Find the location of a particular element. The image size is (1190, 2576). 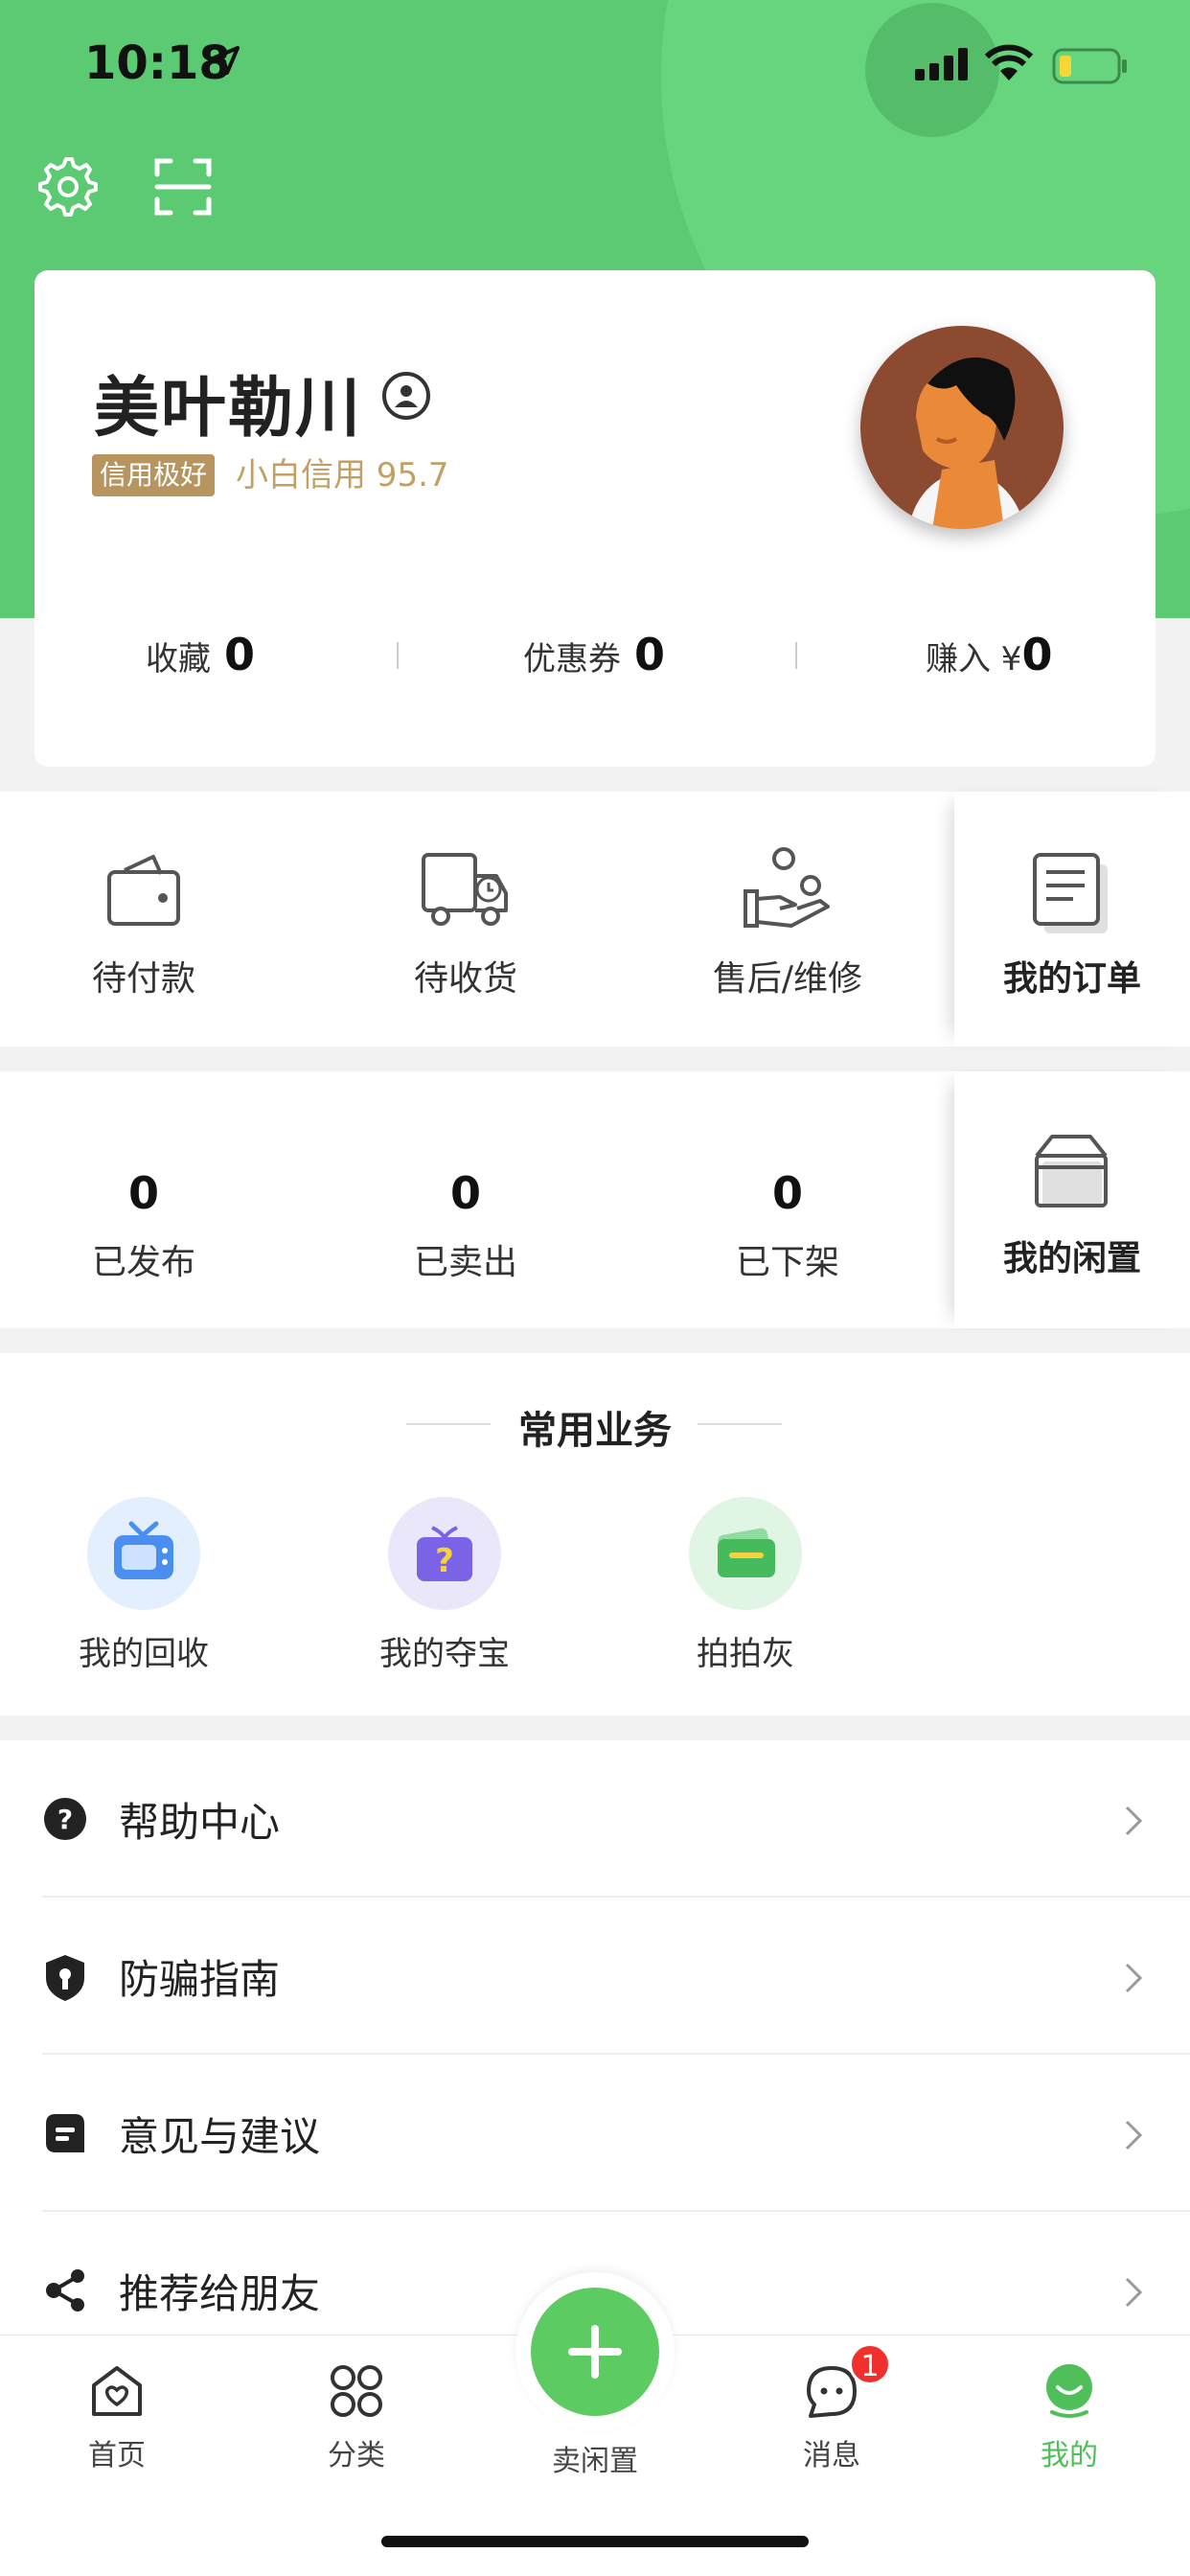

battery-icon is located at coordinates (1090, 66).